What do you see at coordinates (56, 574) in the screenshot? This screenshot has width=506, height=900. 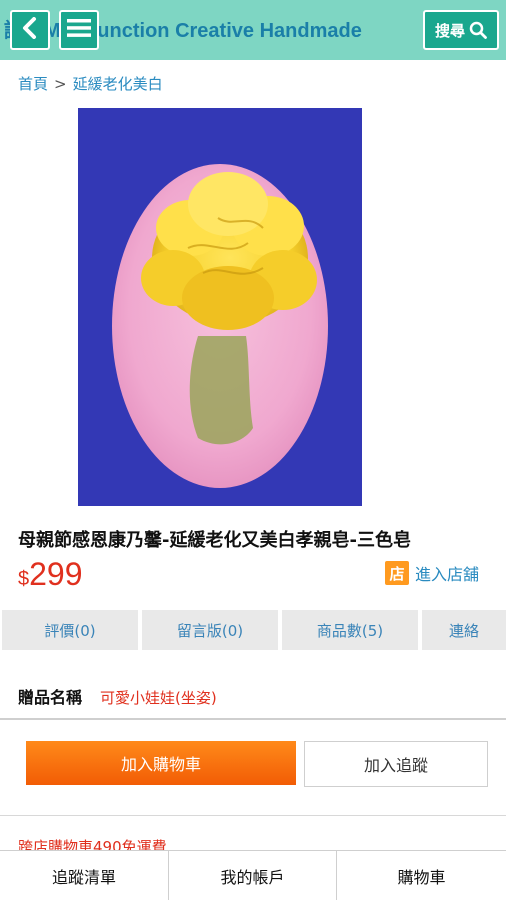 I see `price-value: 299` at bounding box center [56, 574].